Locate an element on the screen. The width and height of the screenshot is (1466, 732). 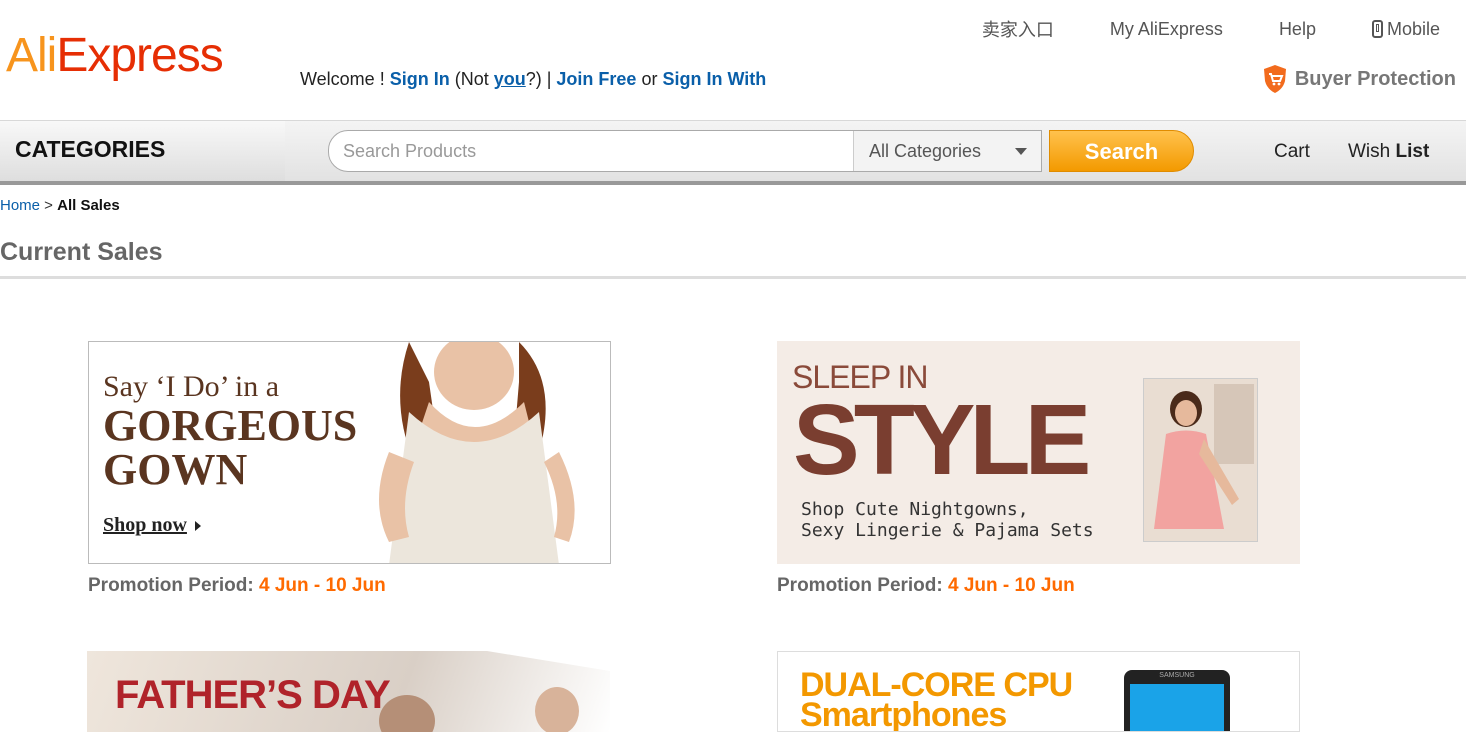
logo-ali: Ali is located at coordinates (31, 55).